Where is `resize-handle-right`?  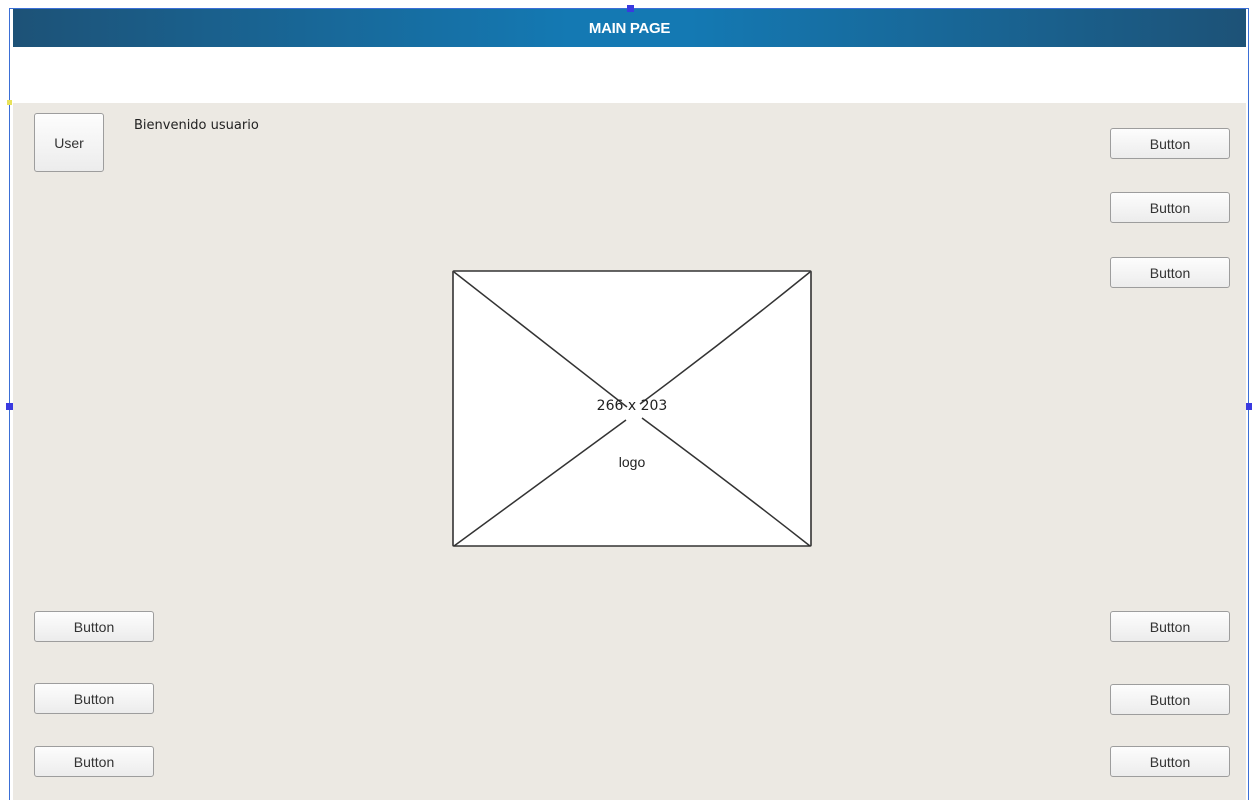 resize-handle-right is located at coordinates (1249, 406).